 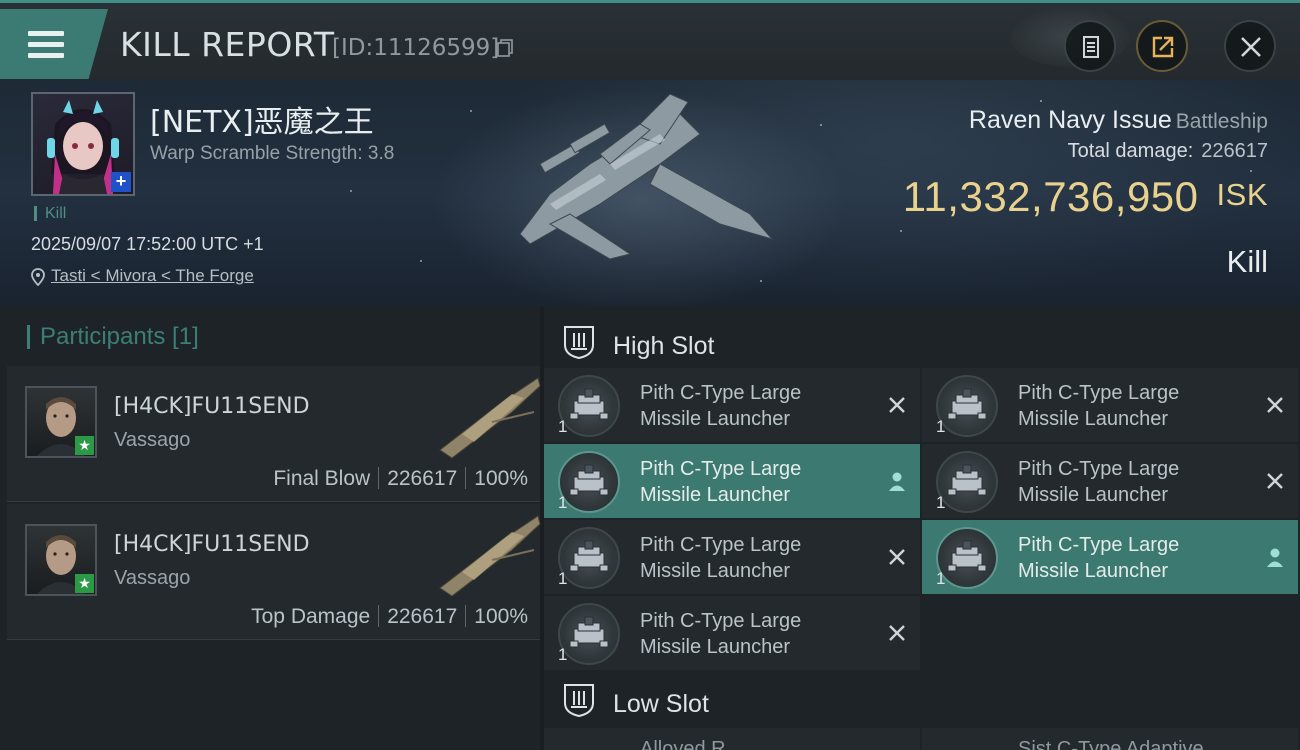 I want to click on high-slot-header: High Slot, so click(x=922, y=341).